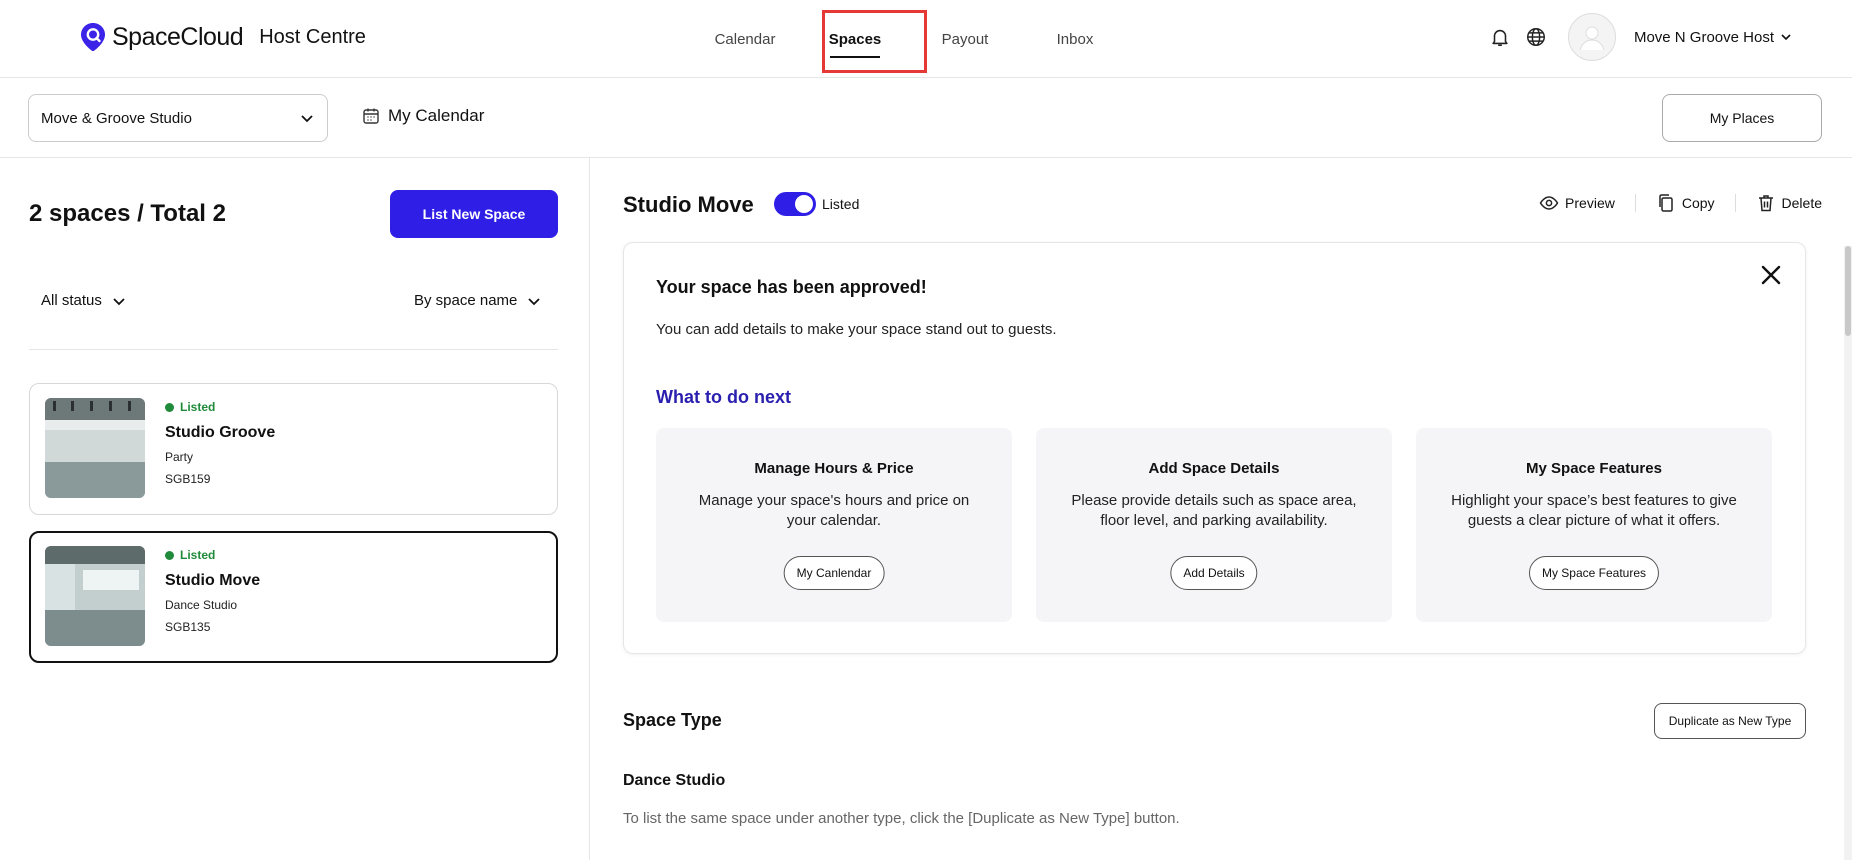 This screenshot has width=1852, height=860. What do you see at coordinates (179, 457) in the screenshot?
I see `space-type: Party` at bounding box center [179, 457].